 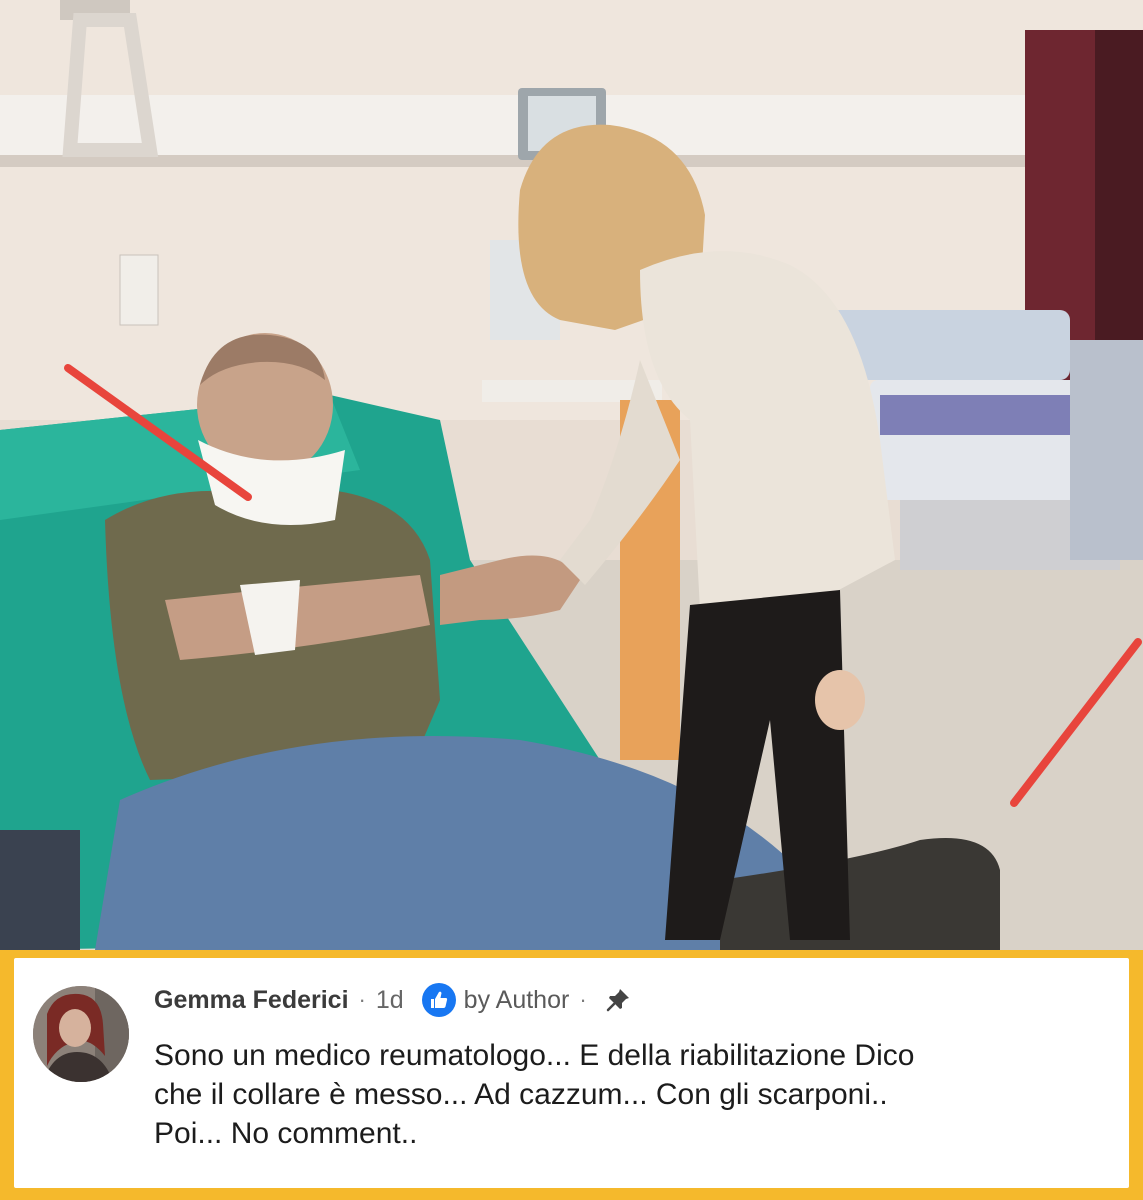 I want to click on avatar, so click(x=81, y=1034).